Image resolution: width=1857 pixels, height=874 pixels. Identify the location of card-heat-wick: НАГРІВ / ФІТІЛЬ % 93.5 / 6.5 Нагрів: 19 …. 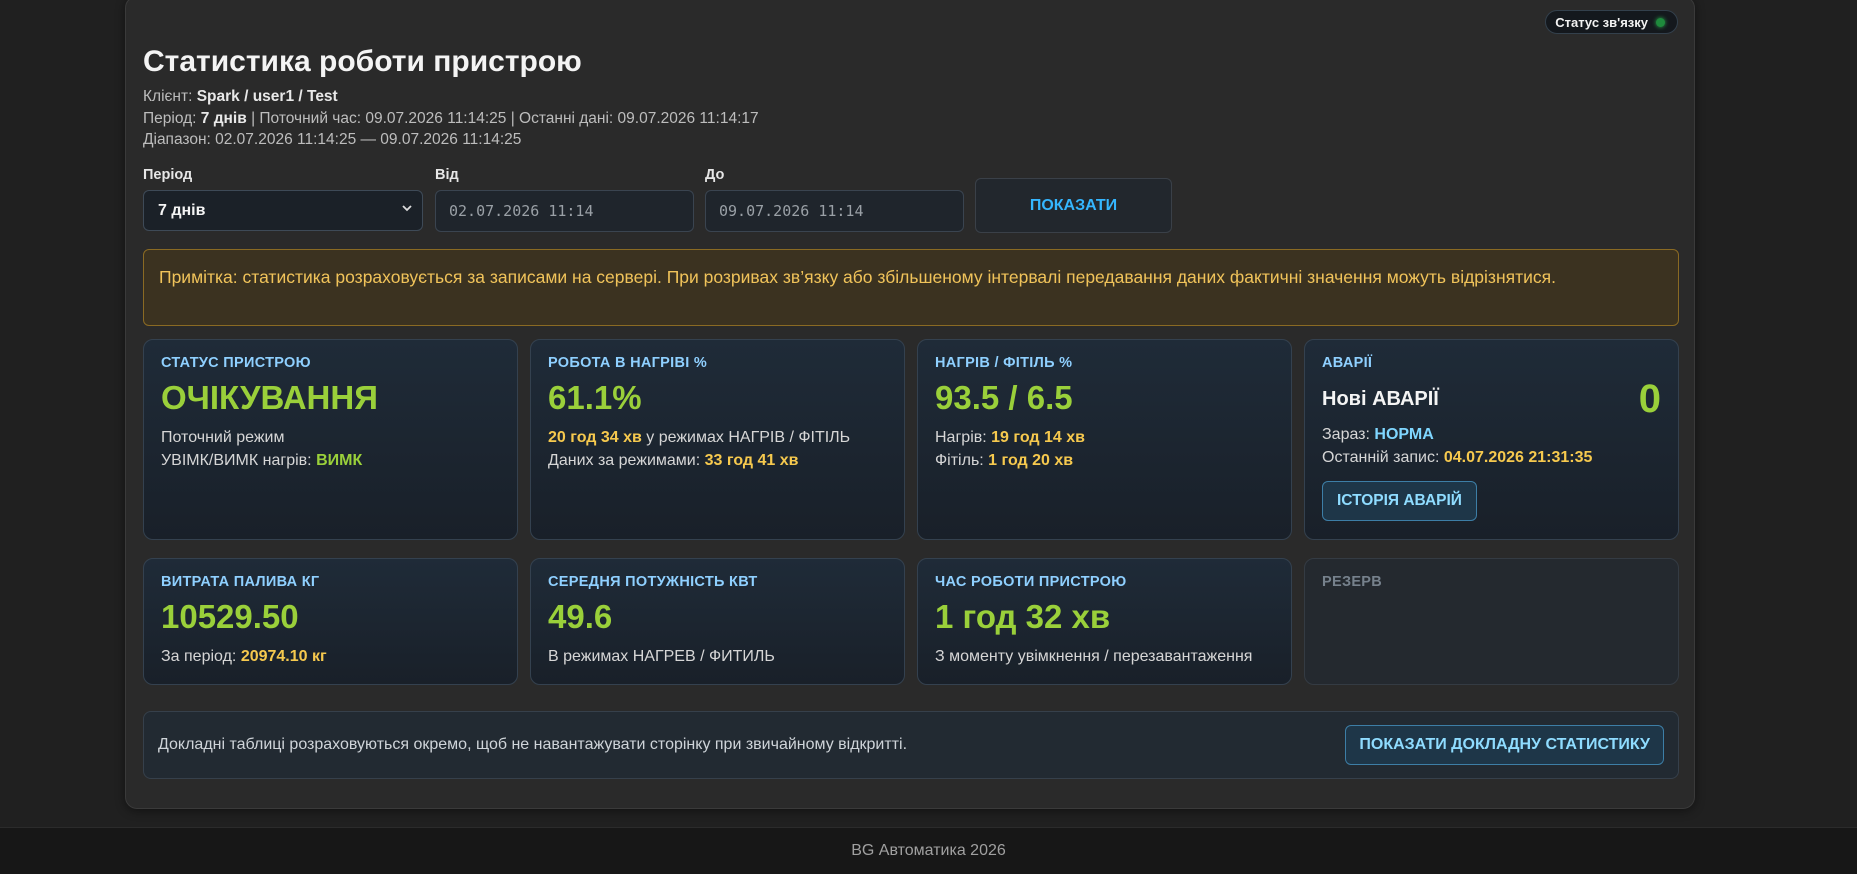
(1104, 439).